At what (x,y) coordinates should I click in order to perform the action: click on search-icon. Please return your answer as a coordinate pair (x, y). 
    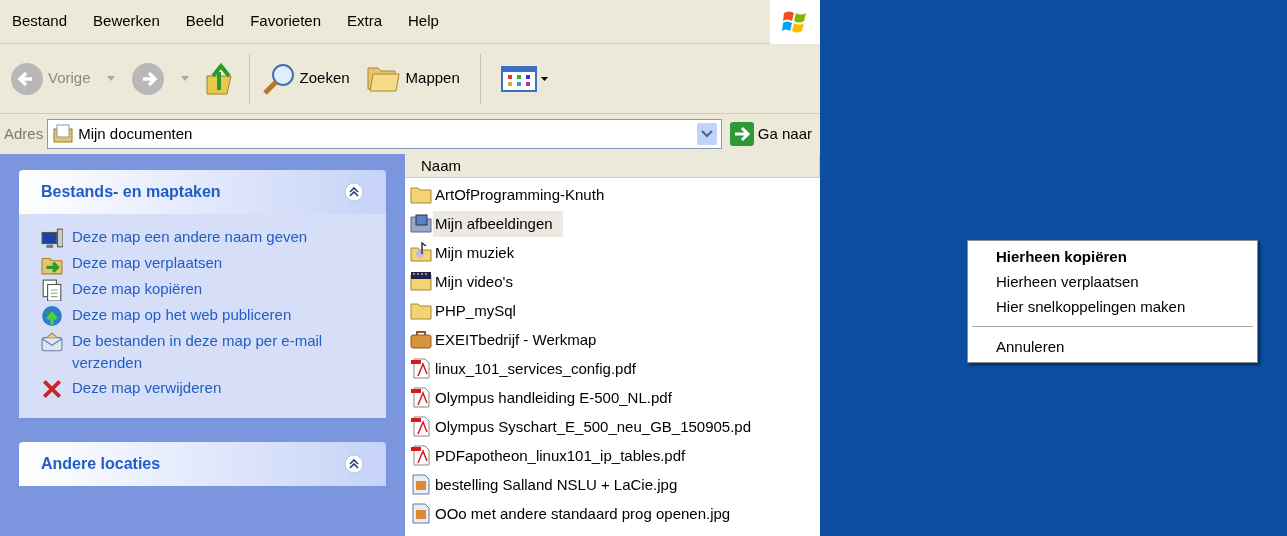
    Looking at the image, I should click on (278, 78).